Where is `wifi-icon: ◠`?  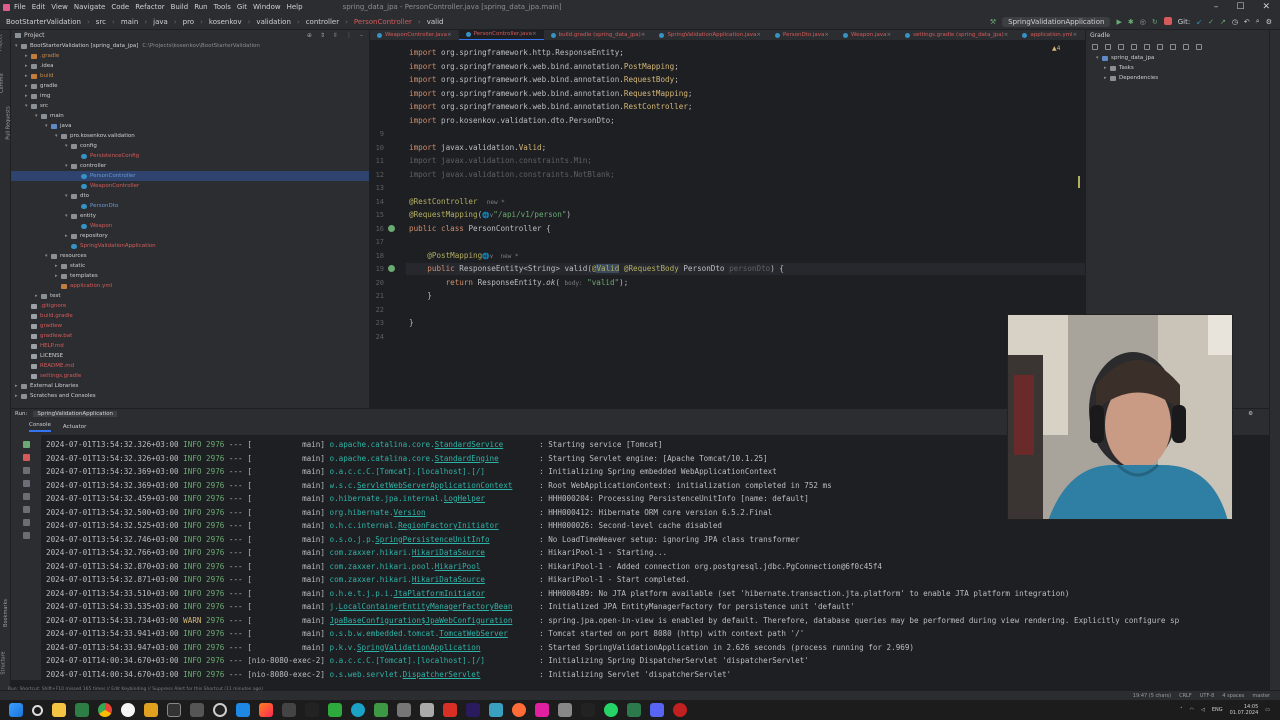 wifi-icon: ◠ is located at coordinates (1192, 710).